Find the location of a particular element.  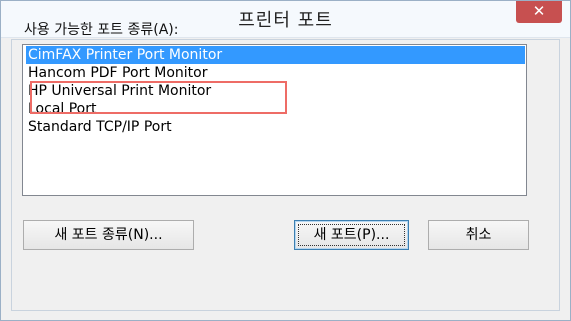

close-button: ✕ is located at coordinates (539, 12).